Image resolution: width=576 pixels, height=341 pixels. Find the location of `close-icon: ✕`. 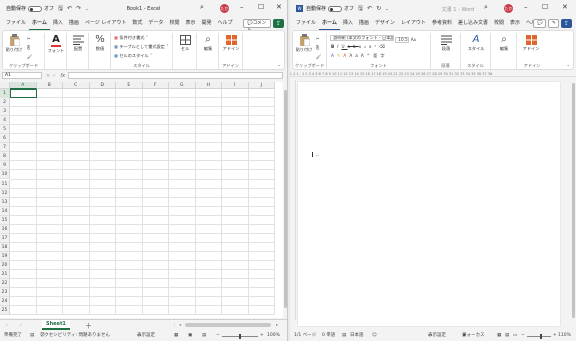

close-icon: ✕ is located at coordinates (279, 7).